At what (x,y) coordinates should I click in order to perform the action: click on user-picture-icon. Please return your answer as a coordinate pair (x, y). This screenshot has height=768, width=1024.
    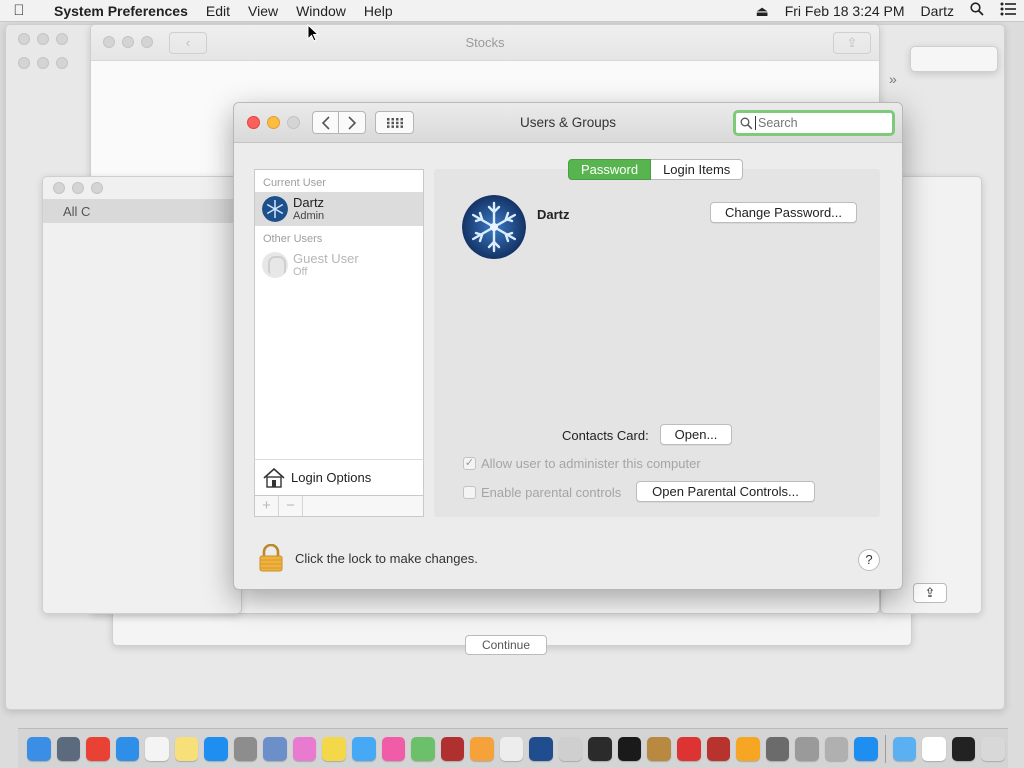
    Looking at the image, I should click on (494, 227).